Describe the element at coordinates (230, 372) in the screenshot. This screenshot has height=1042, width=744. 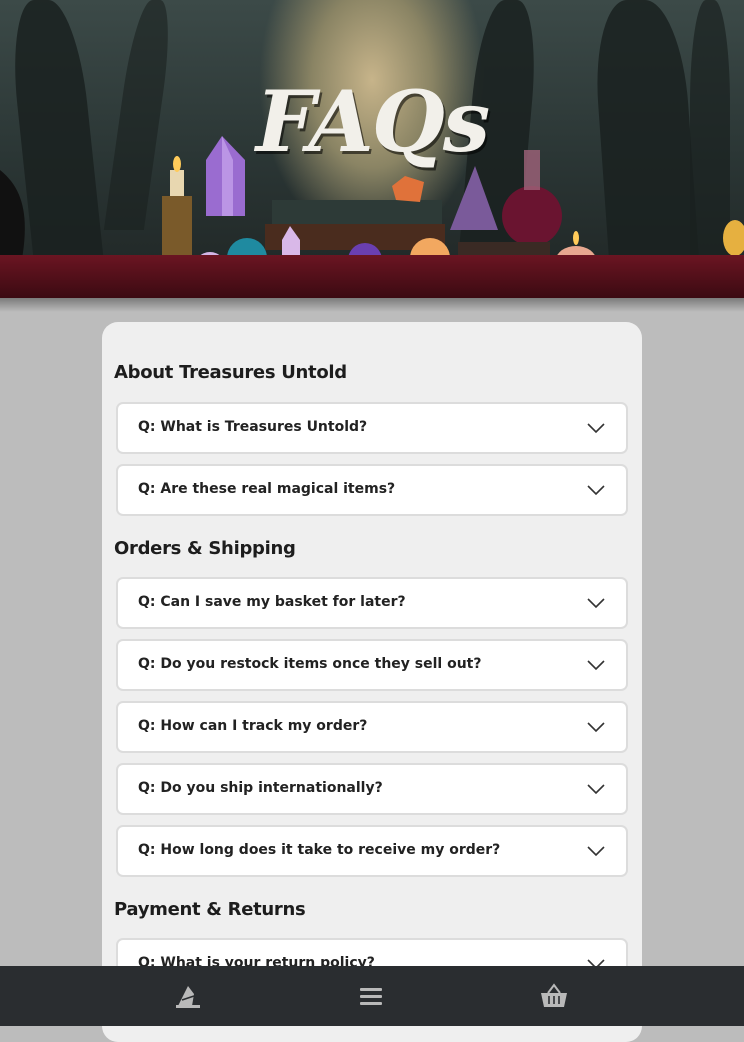
I see `section-title-about: About Treasures Untold` at that location.